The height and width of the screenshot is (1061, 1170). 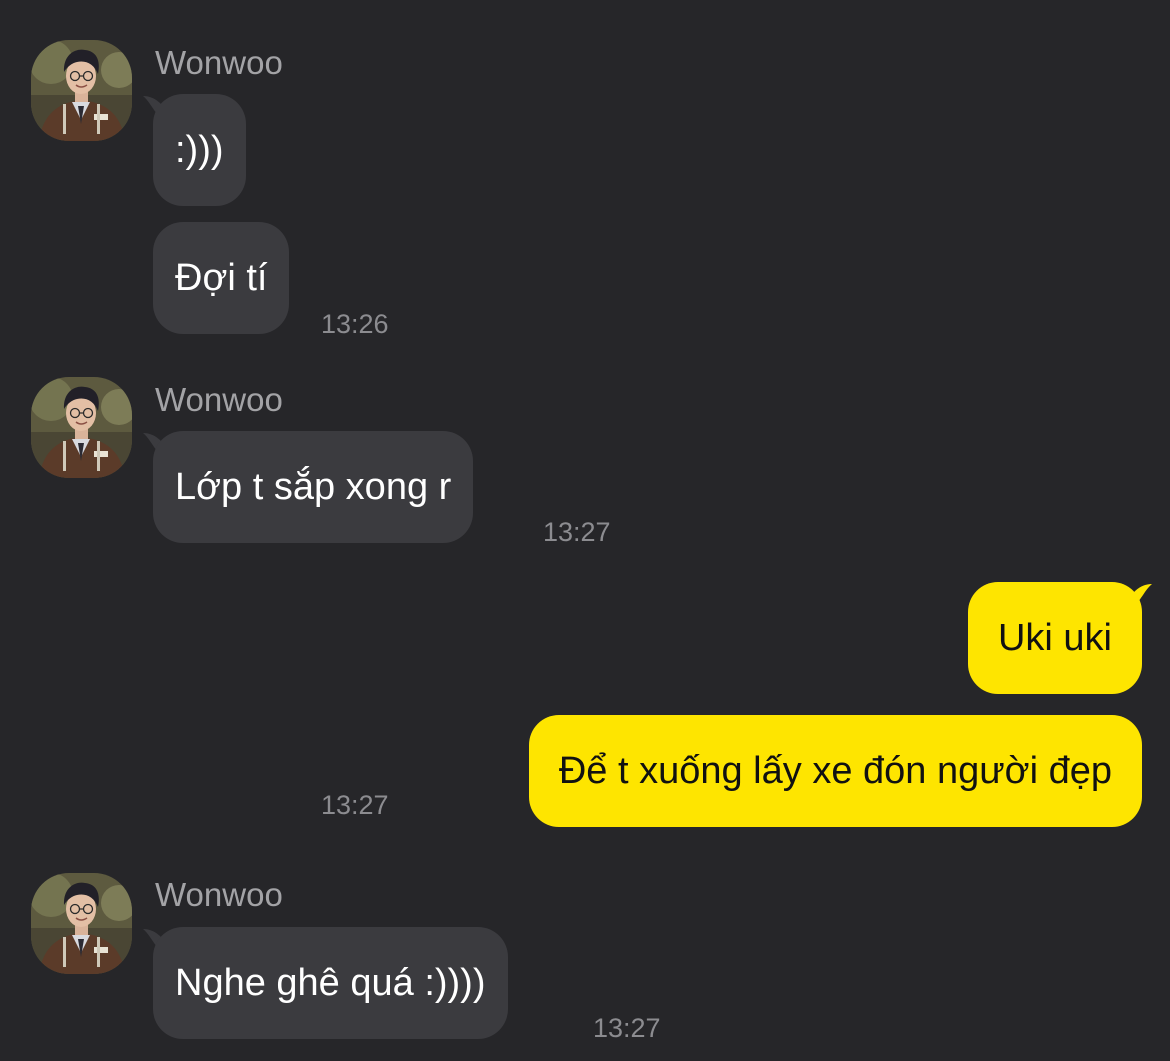 I want to click on message-bubble-incoming: Đợi tí, so click(x=221, y=278).